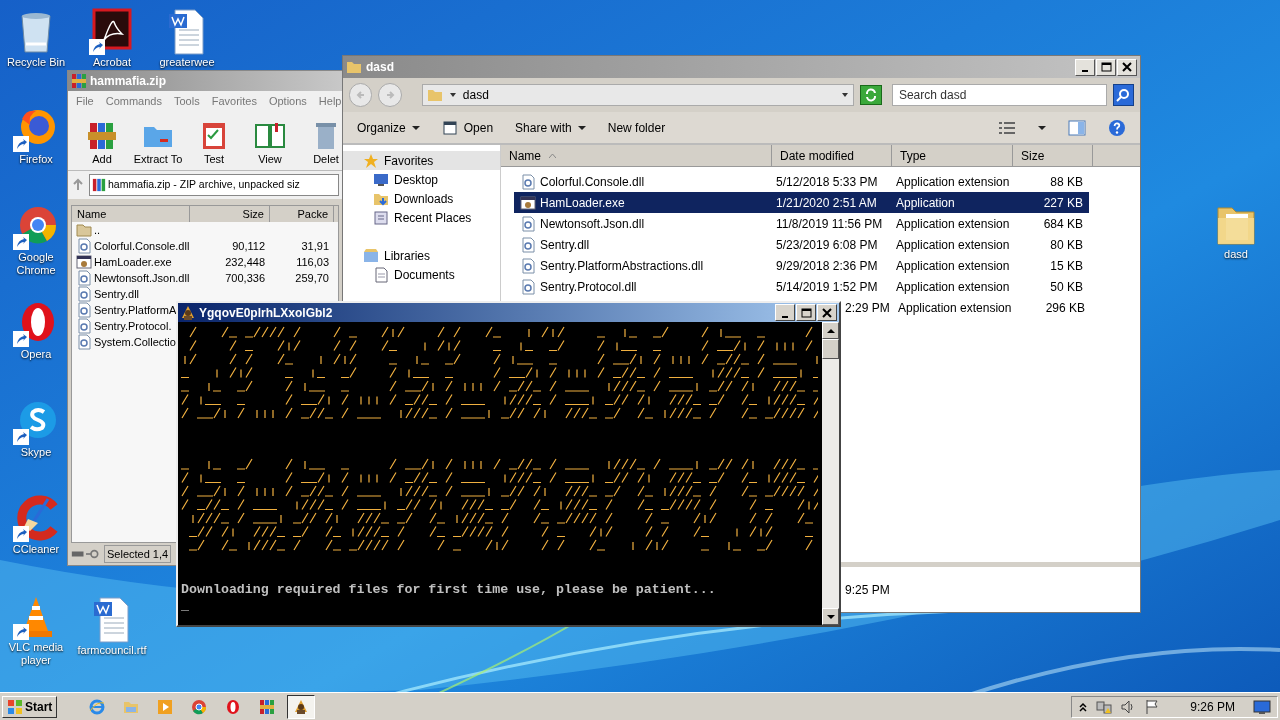 The height and width of the screenshot is (720, 1280). What do you see at coordinates (287, 101) in the screenshot?
I see `menu-item: Options` at bounding box center [287, 101].